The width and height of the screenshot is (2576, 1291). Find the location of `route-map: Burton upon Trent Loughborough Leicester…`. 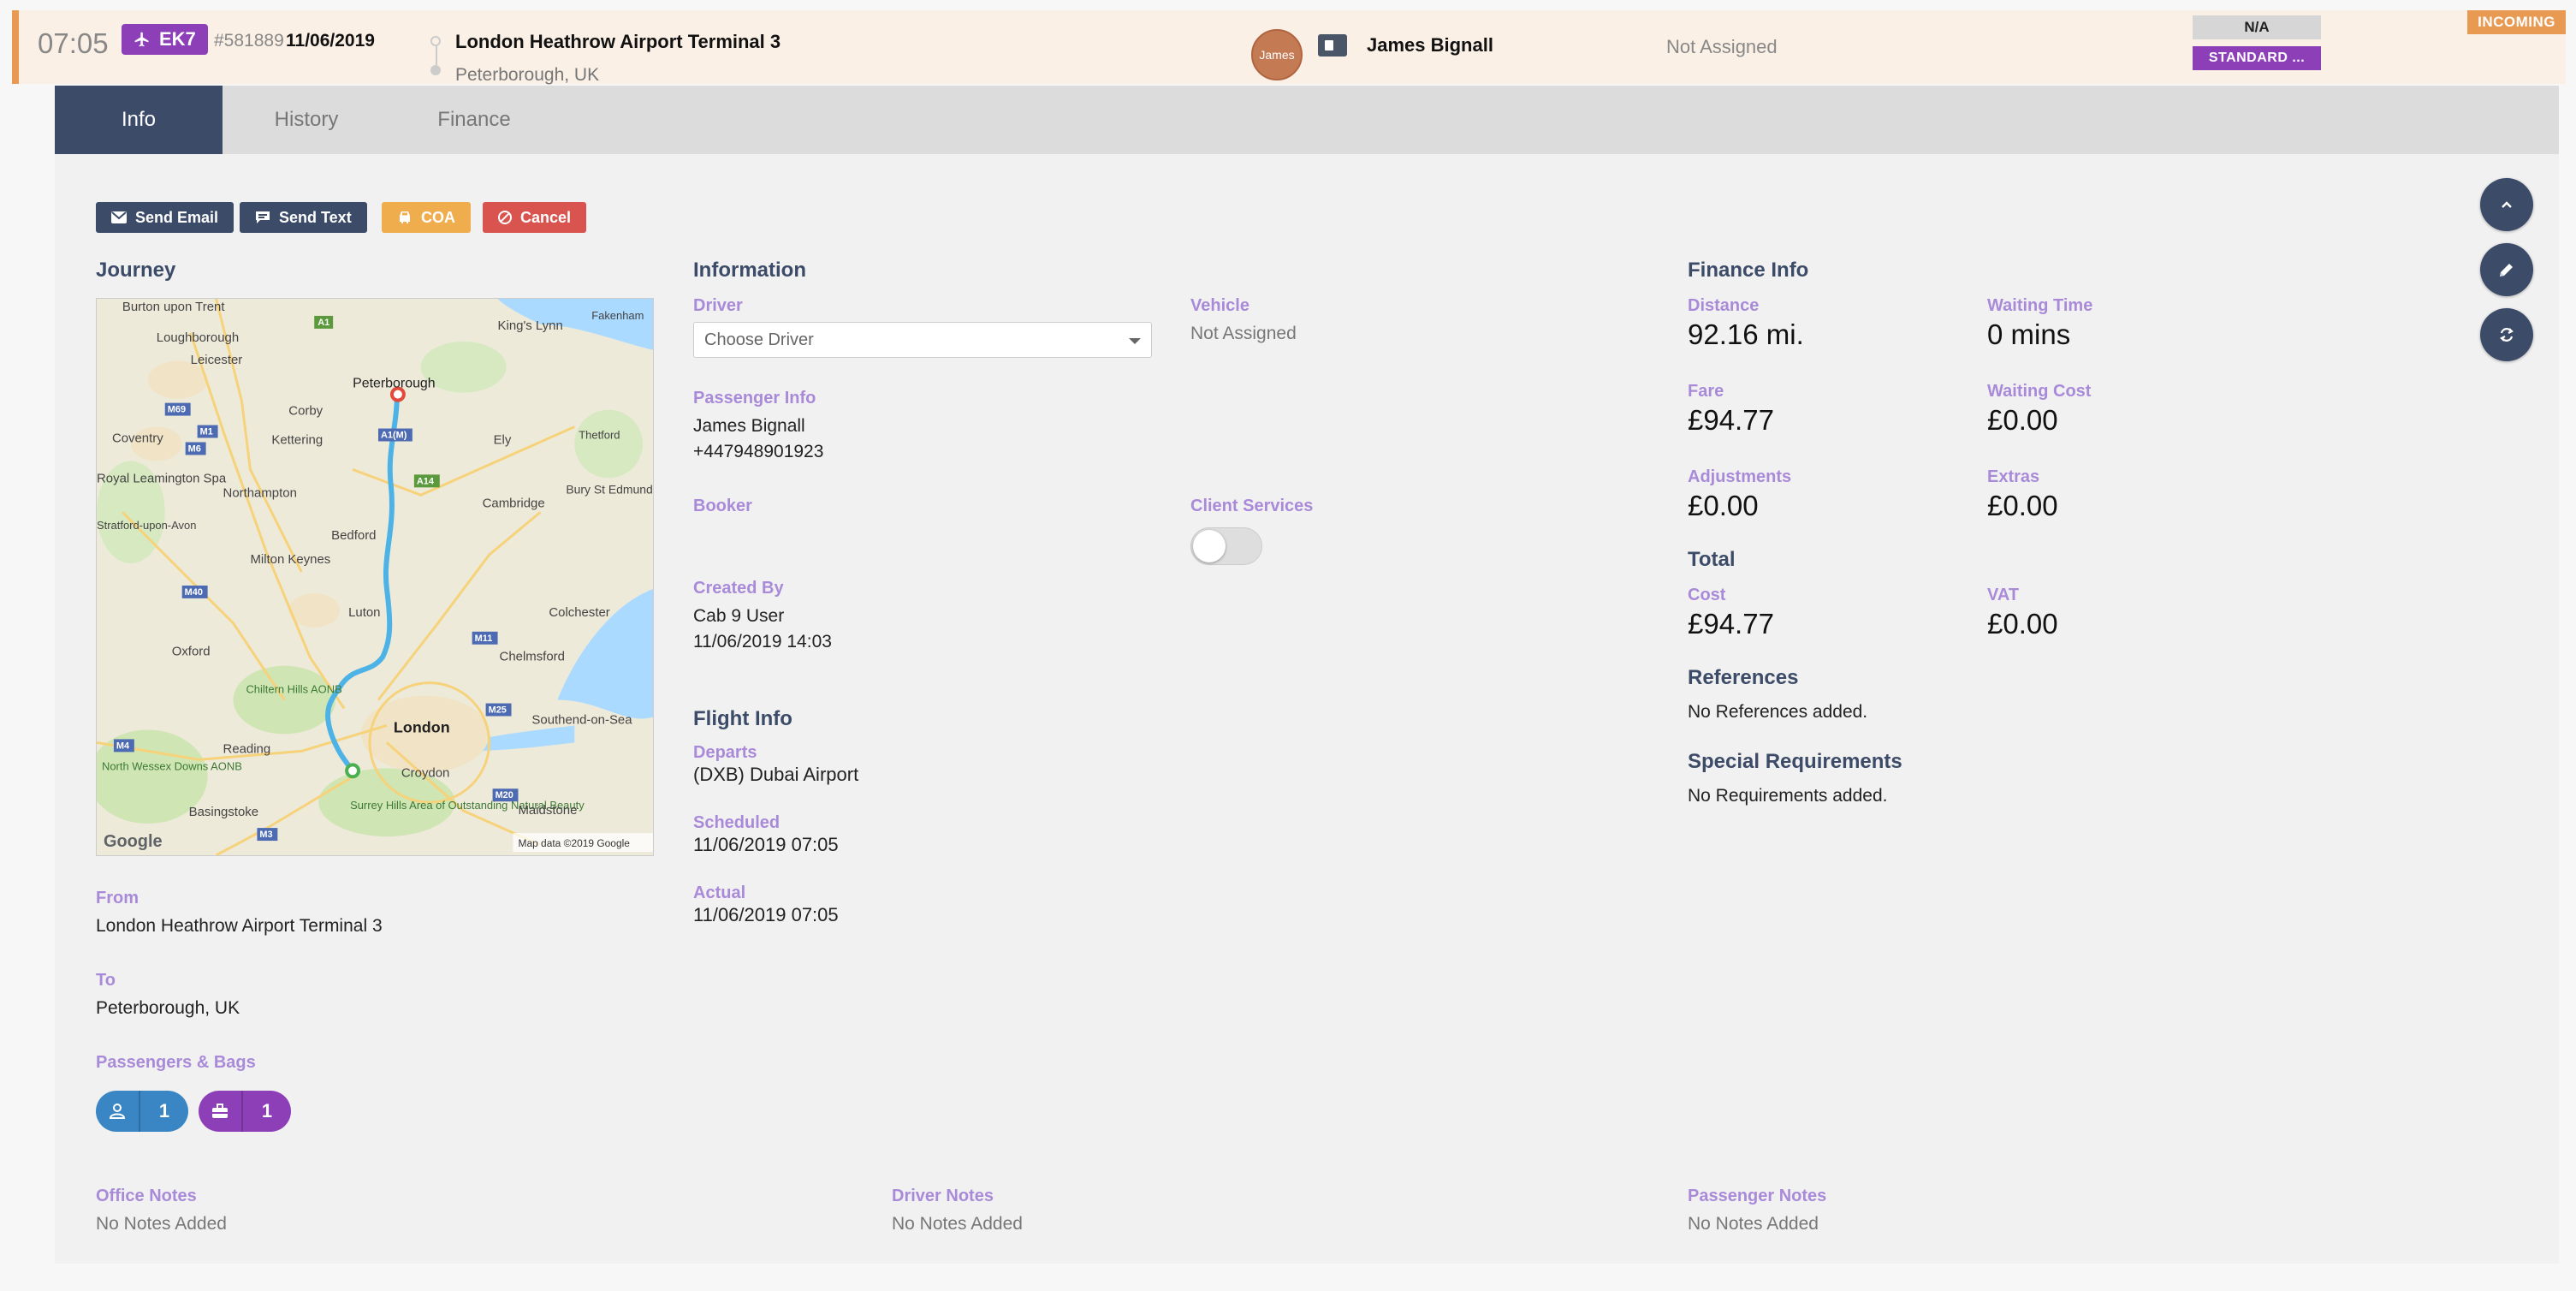

route-map: Burton upon Trent Loughborough Leicester… is located at coordinates (375, 577).